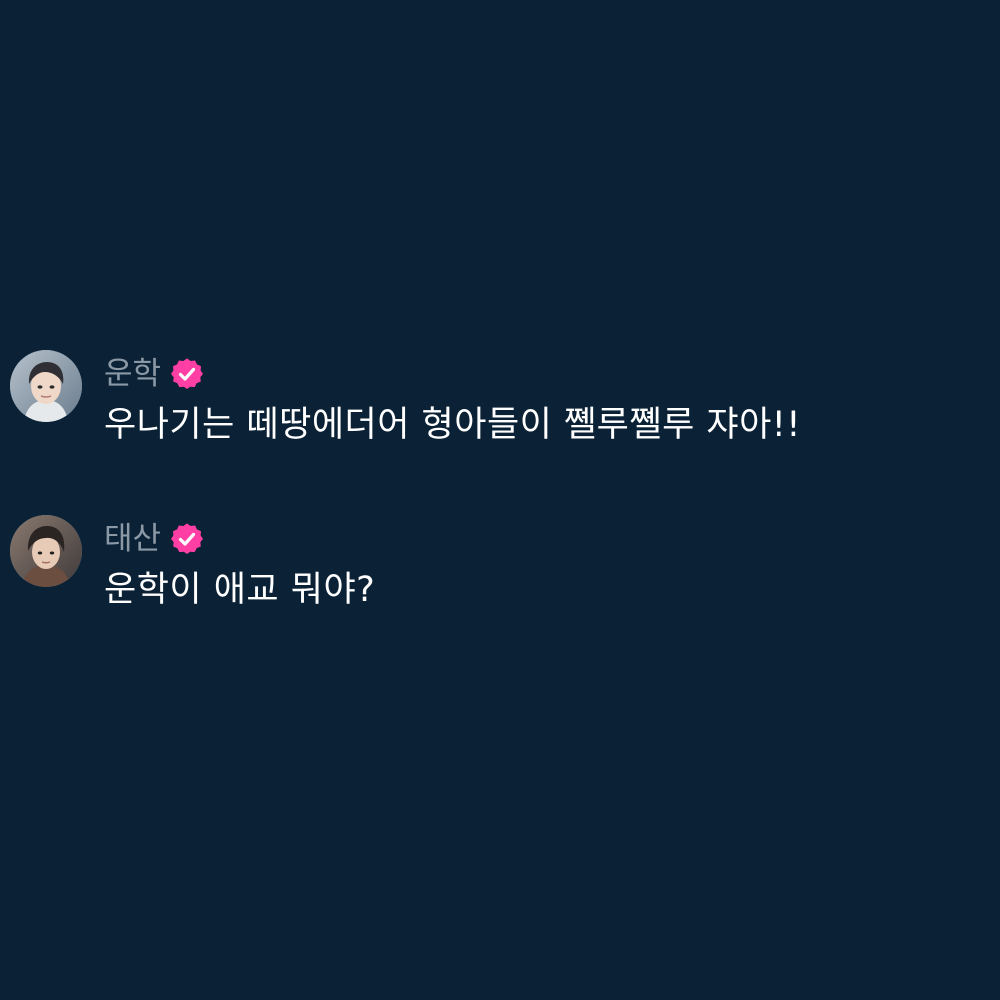  I want to click on comment-text: 운학이 애교 뭐야?, so click(240, 590).